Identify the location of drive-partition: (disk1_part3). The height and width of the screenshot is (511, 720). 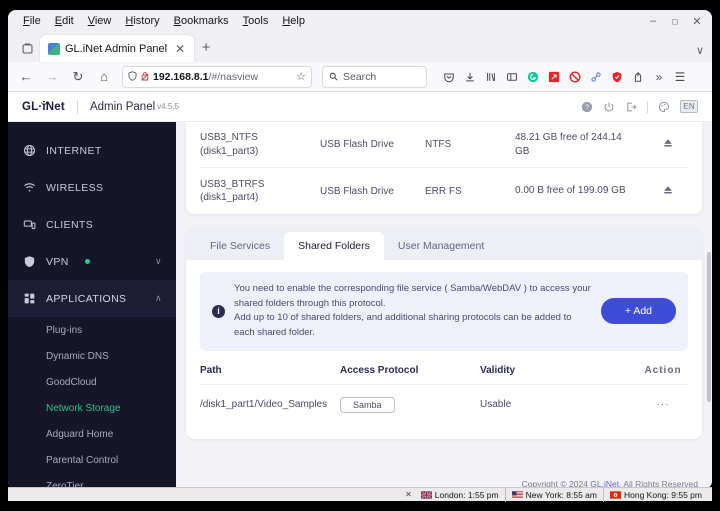
(229, 151).